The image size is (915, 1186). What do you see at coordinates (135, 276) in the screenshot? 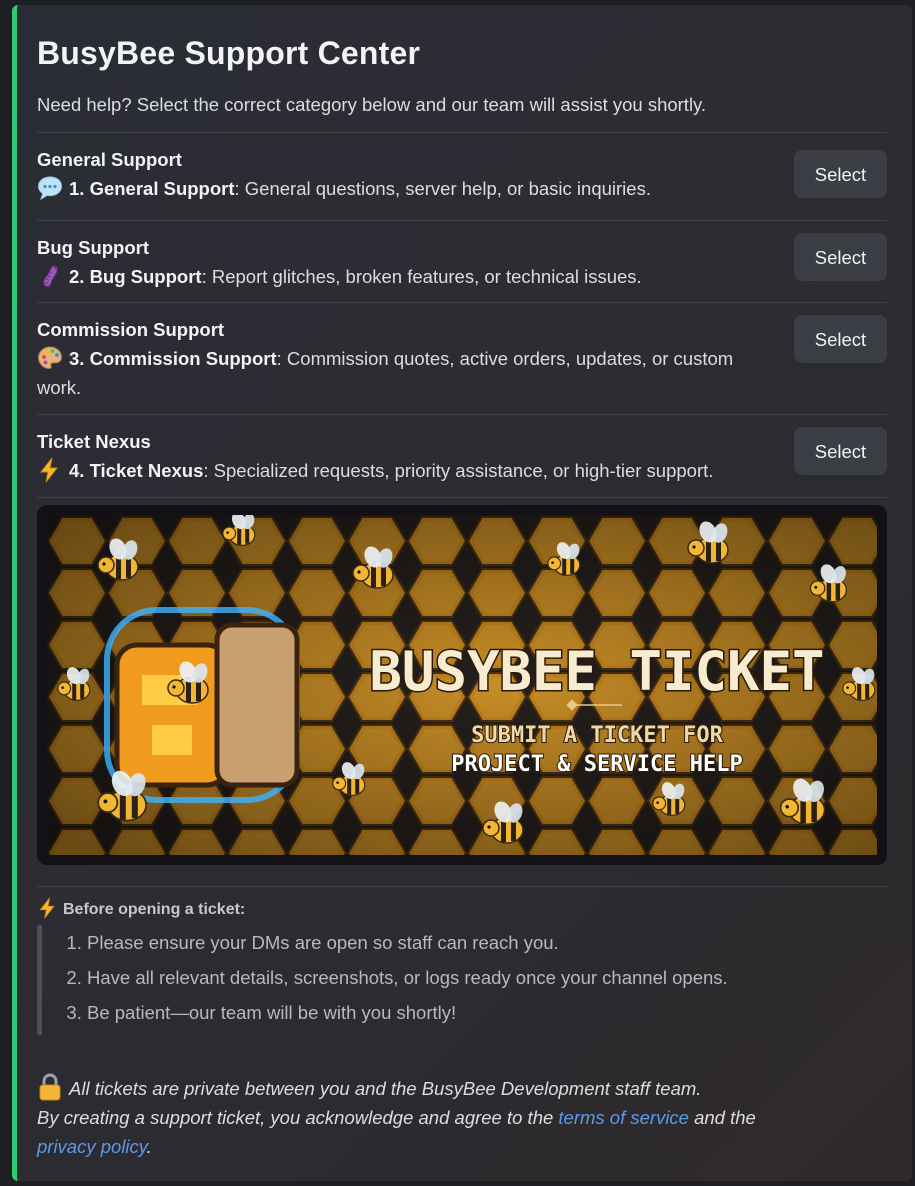
I see `category-number: 2. Bug Support` at bounding box center [135, 276].